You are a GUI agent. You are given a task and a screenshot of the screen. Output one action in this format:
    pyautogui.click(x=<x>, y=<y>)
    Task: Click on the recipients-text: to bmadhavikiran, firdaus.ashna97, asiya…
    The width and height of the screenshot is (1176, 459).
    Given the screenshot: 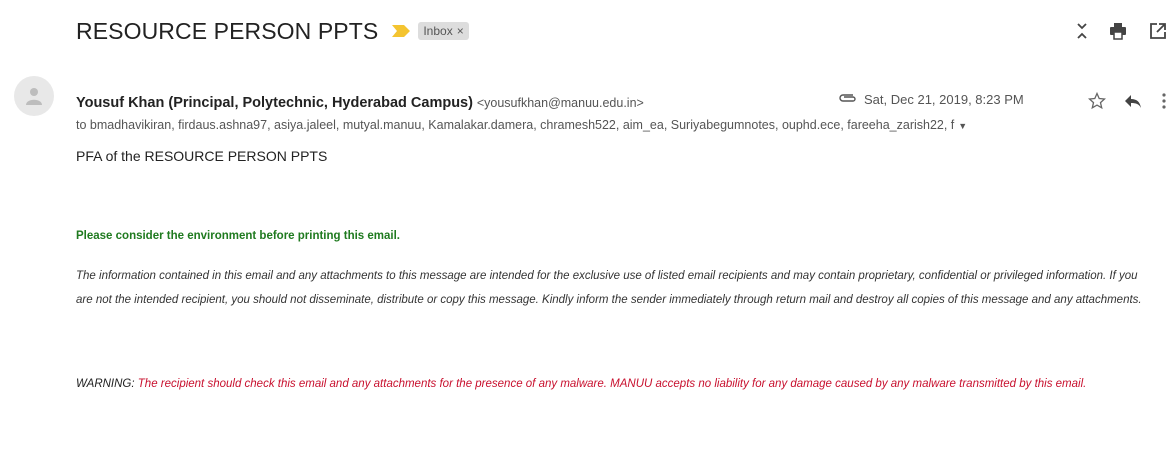 What is the action you would take?
    pyautogui.click(x=515, y=125)
    